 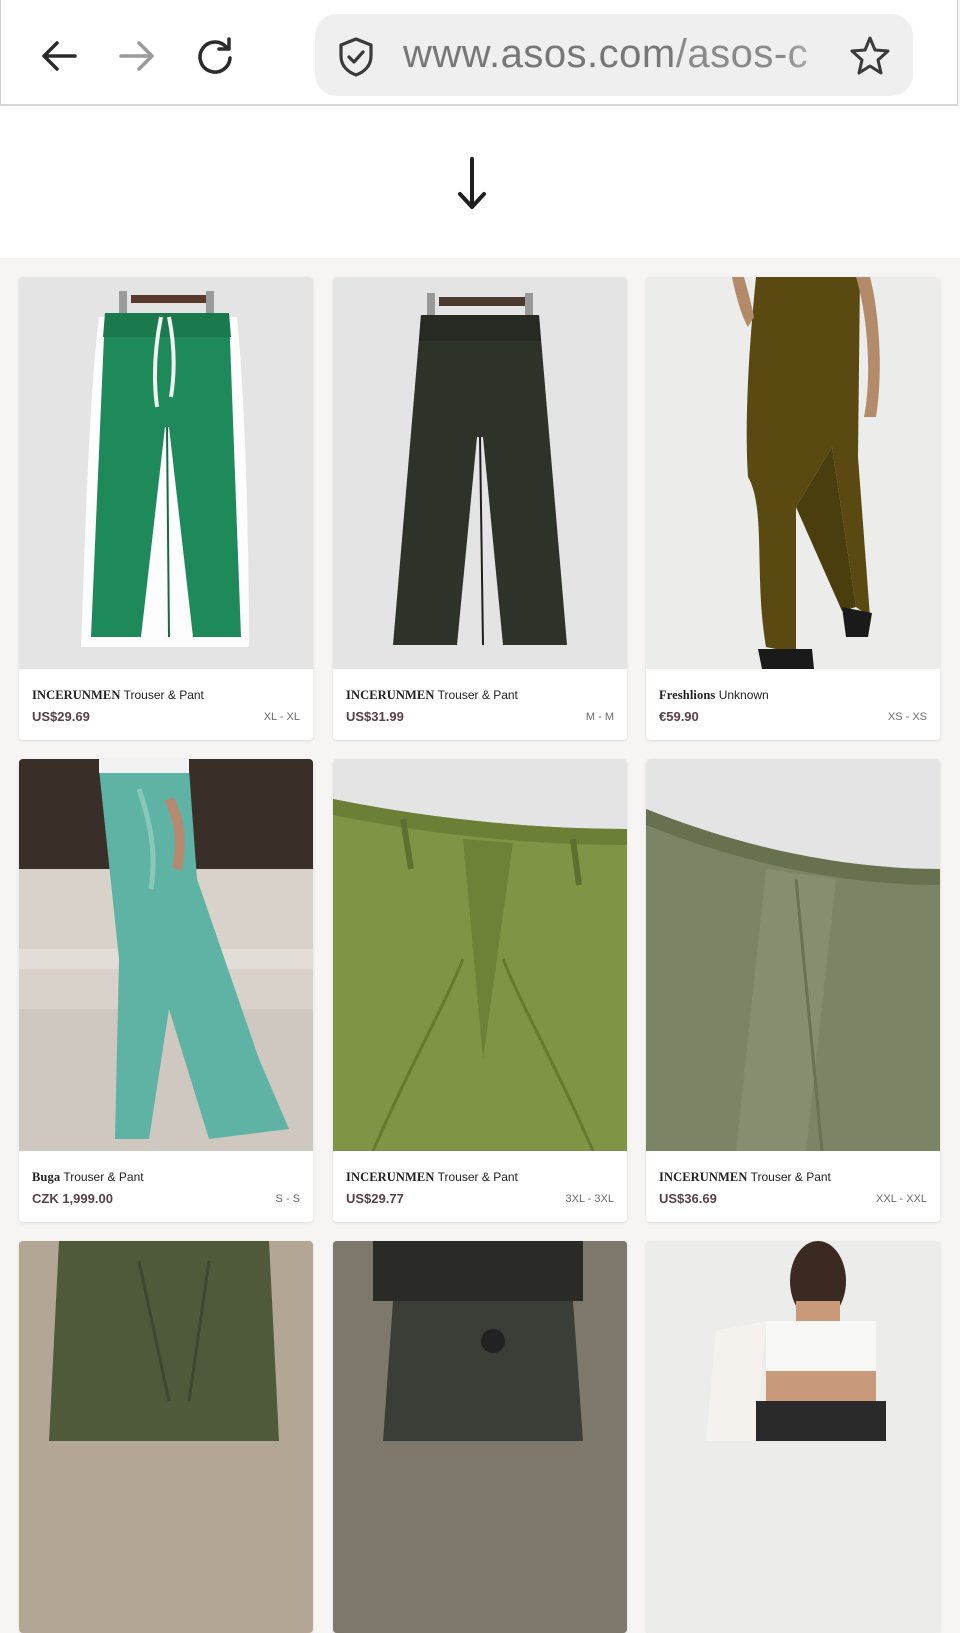 I want to click on product-name: Buga Trouser & Pant, so click(x=88, y=1177).